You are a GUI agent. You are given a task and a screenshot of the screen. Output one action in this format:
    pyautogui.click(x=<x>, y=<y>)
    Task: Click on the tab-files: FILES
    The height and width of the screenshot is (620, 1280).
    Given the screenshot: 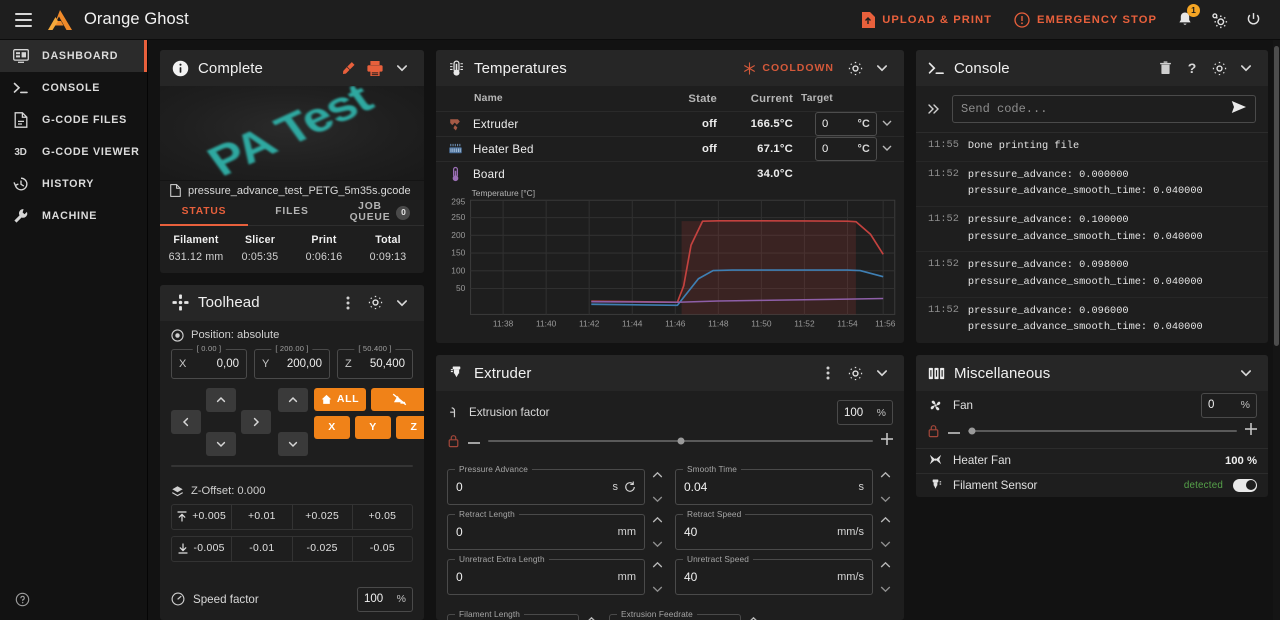 What is the action you would take?
    pyautogui.click(x=292, y=212)
    